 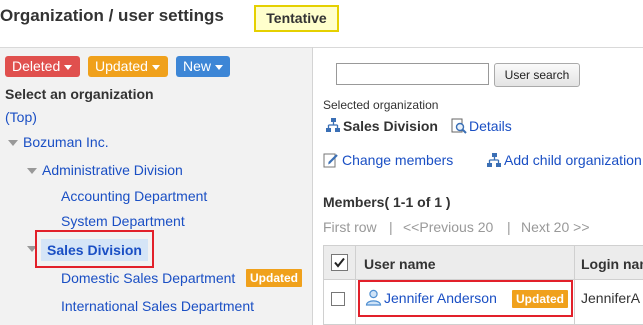 I want to click on login-name-cell: JenniferA, so click(x=611, y=298).